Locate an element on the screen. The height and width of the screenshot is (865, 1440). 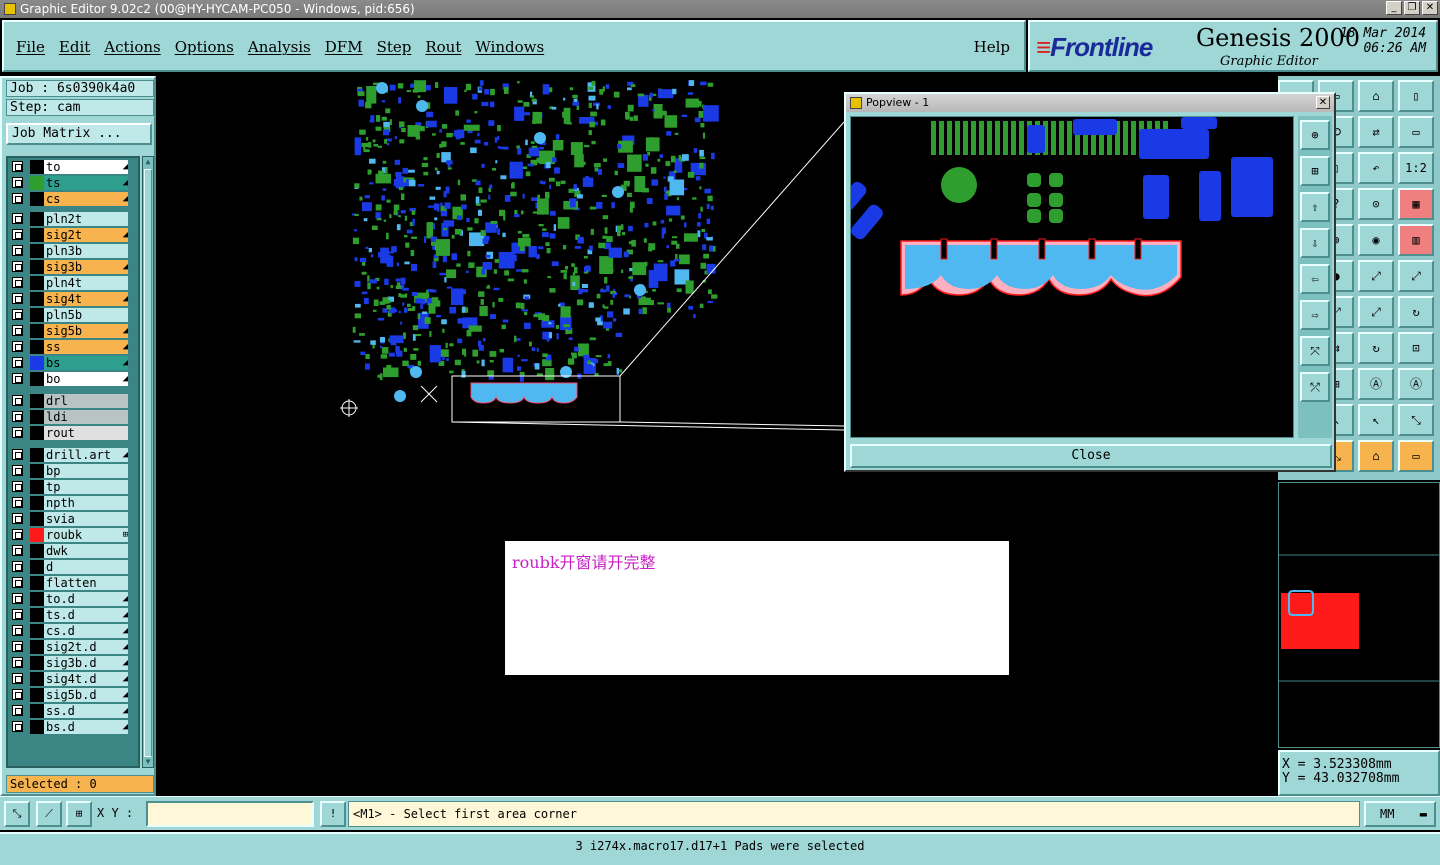
menu-edit: Edit is located at coordinates (74, 47).